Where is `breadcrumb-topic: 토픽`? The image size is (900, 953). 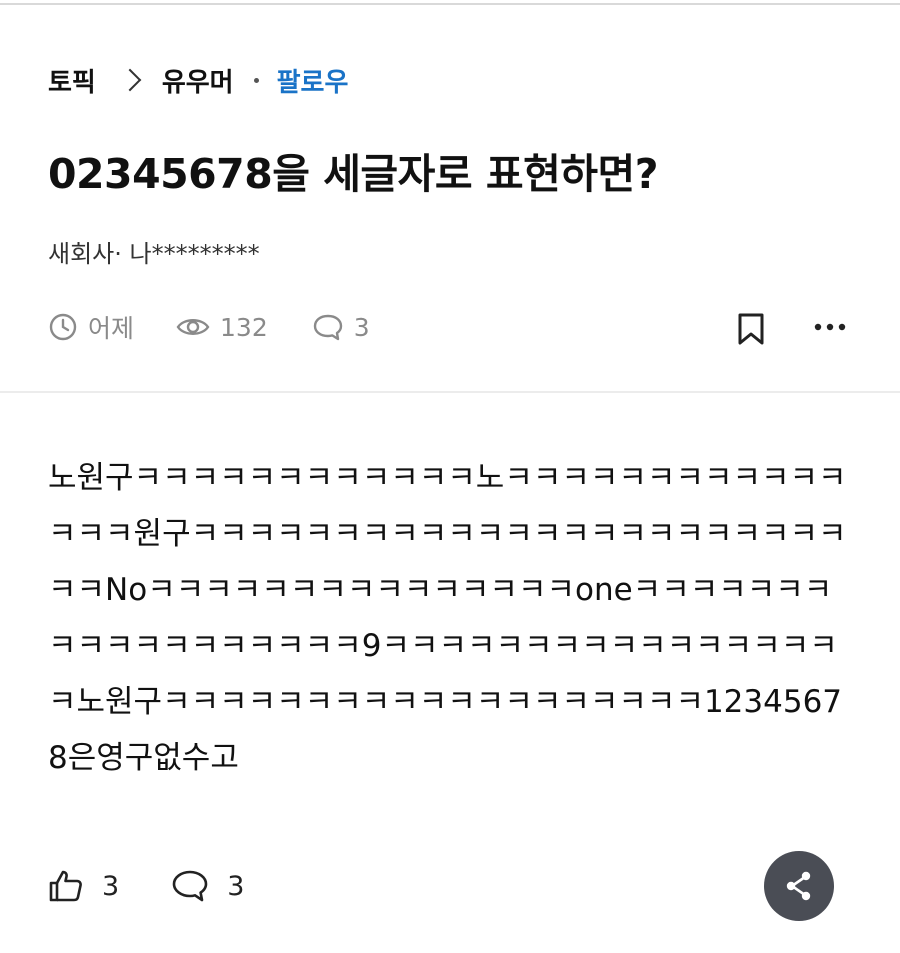 breadcrumb-topic: 토픽 is located at coordinates (72, 80).